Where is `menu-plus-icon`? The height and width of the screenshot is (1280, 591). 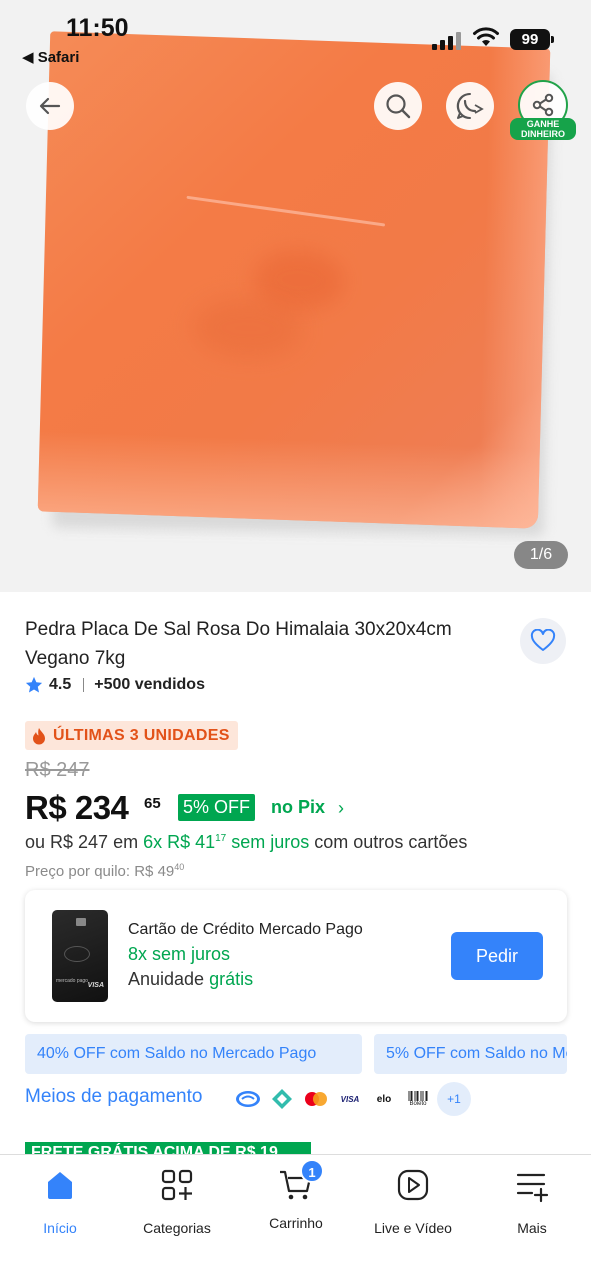
menu-plus-icon is located at coordinates (532, 1188).